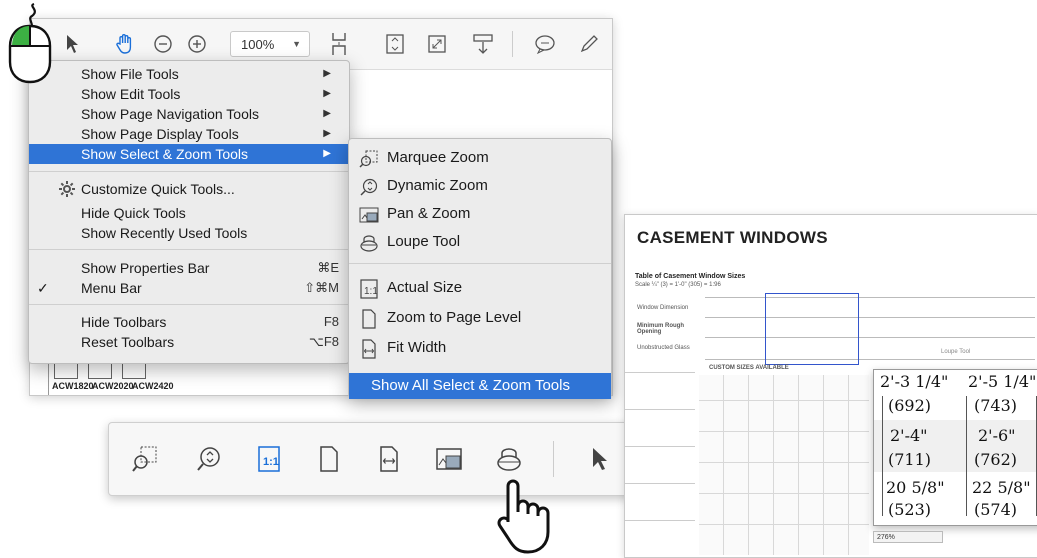  What do you see at coordinates (966, 456) in the screenshot?
I see `dimension-line` at bounding box center [966, 456].